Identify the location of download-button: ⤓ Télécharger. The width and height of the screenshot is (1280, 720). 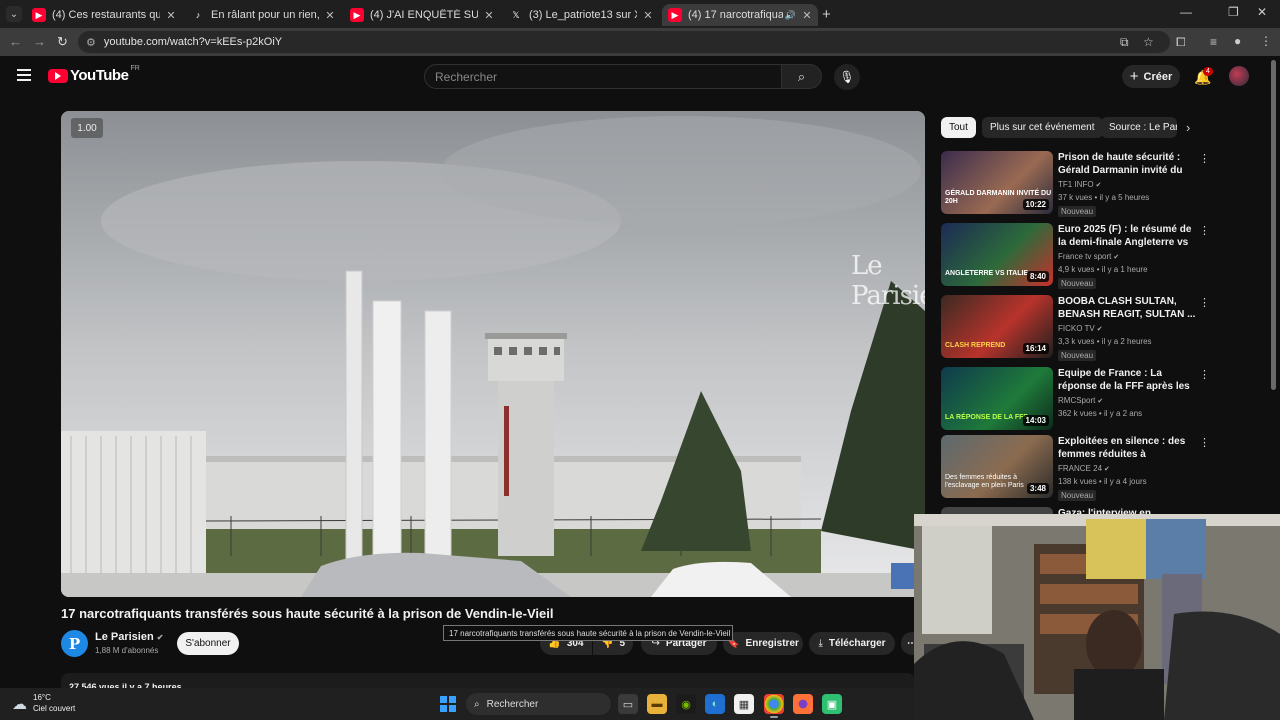
(852, 643).